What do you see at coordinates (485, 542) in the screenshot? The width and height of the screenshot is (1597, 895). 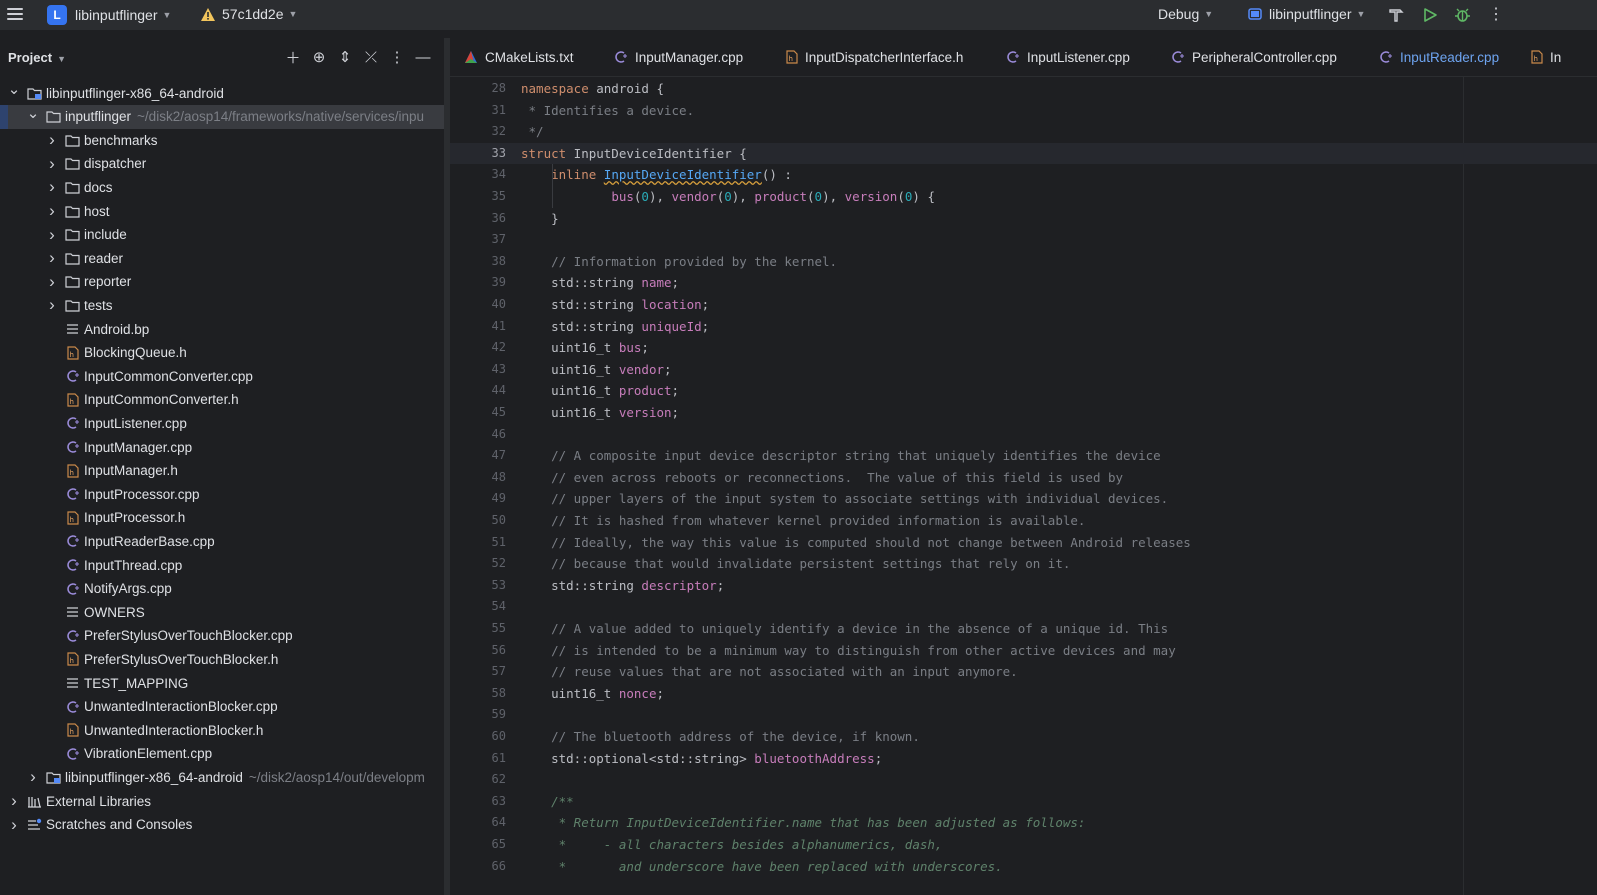 I see `line-number: 51` at bounding box center [485, 542].